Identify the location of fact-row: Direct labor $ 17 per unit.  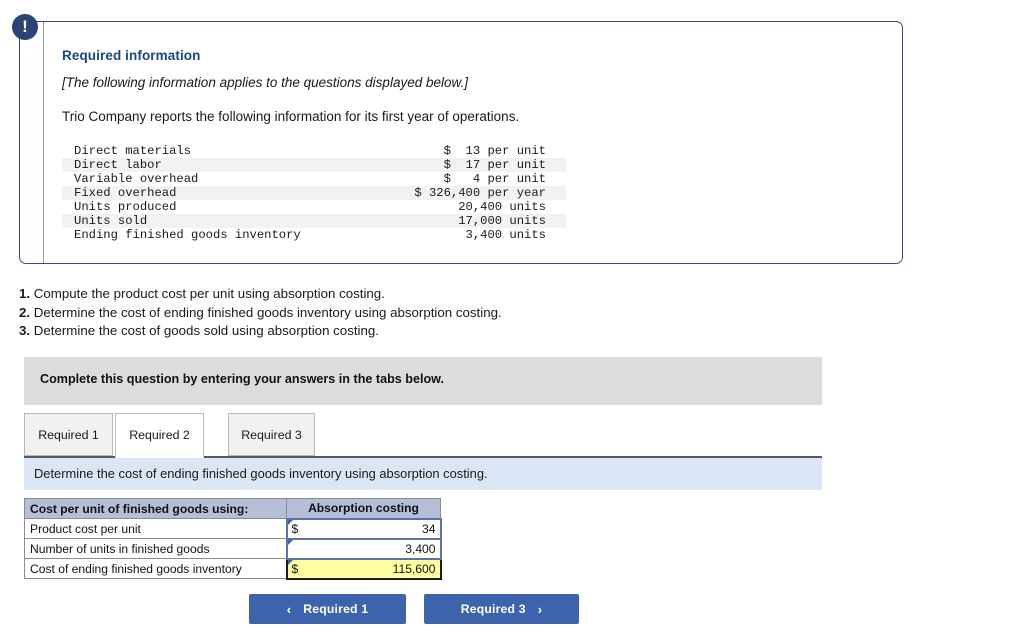
(314, 165).